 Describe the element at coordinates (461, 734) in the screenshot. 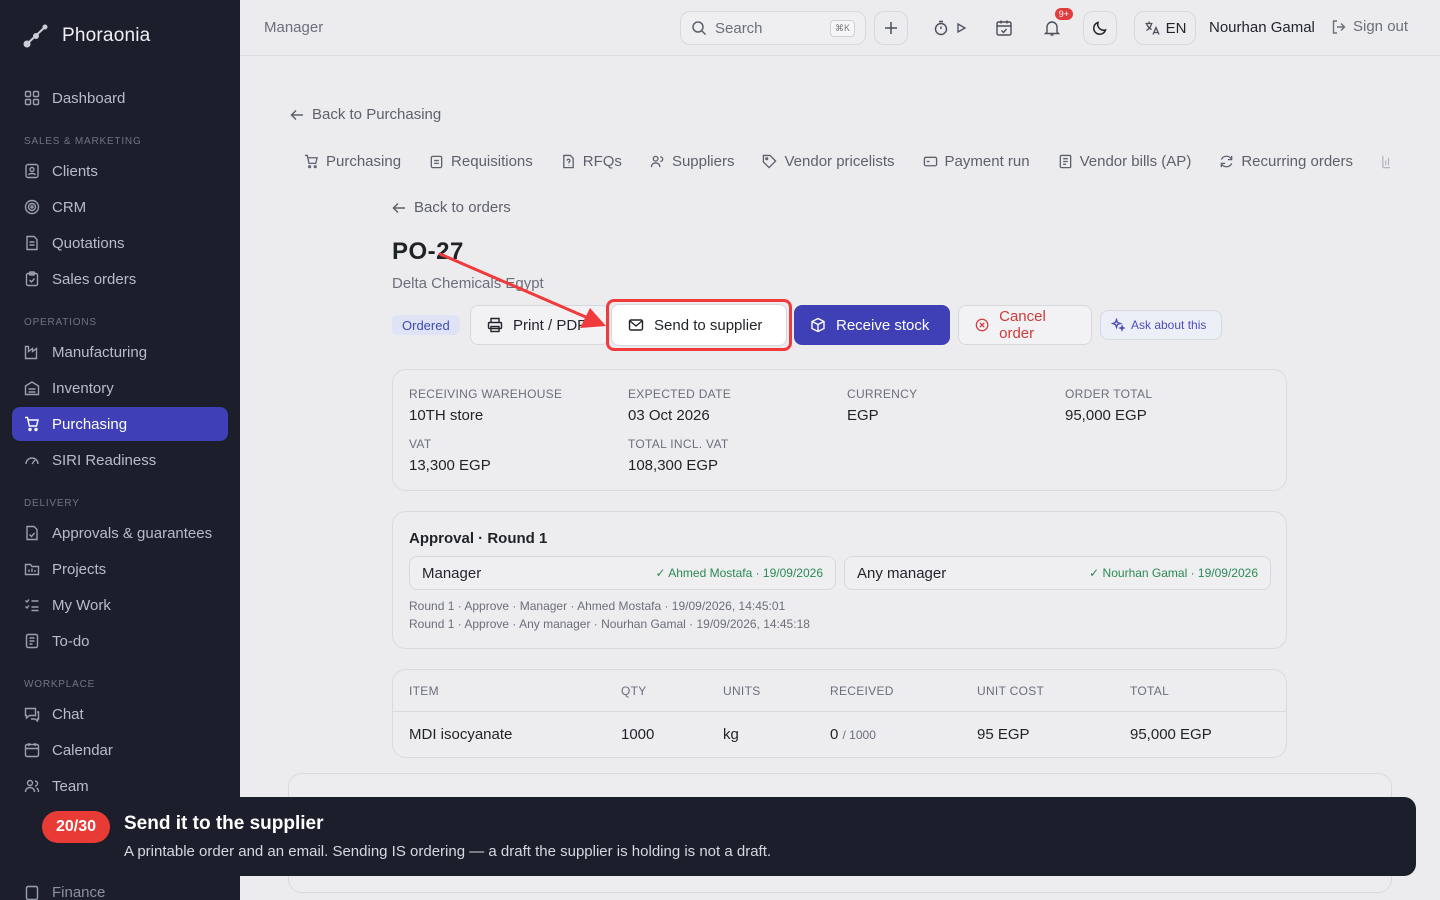

I see `cell-item: MDI isocyanate` at that location.